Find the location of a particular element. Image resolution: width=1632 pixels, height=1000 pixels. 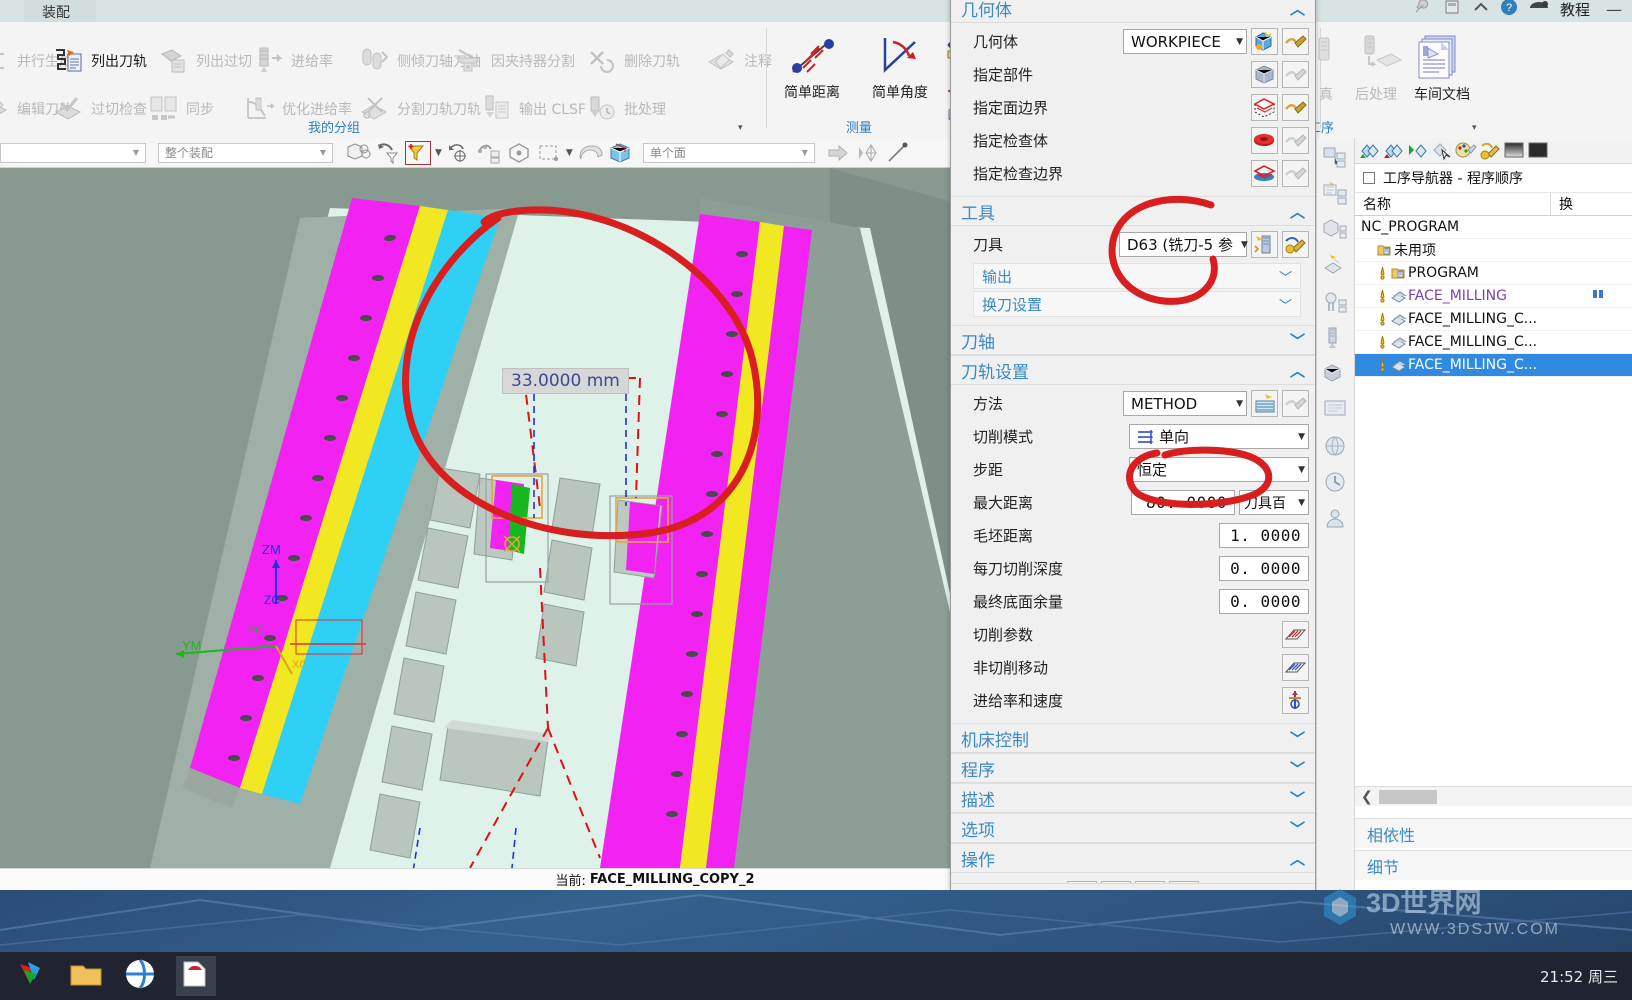

snap-filter-dropdown-icon: ▼ is located at coordinates (438, 153).